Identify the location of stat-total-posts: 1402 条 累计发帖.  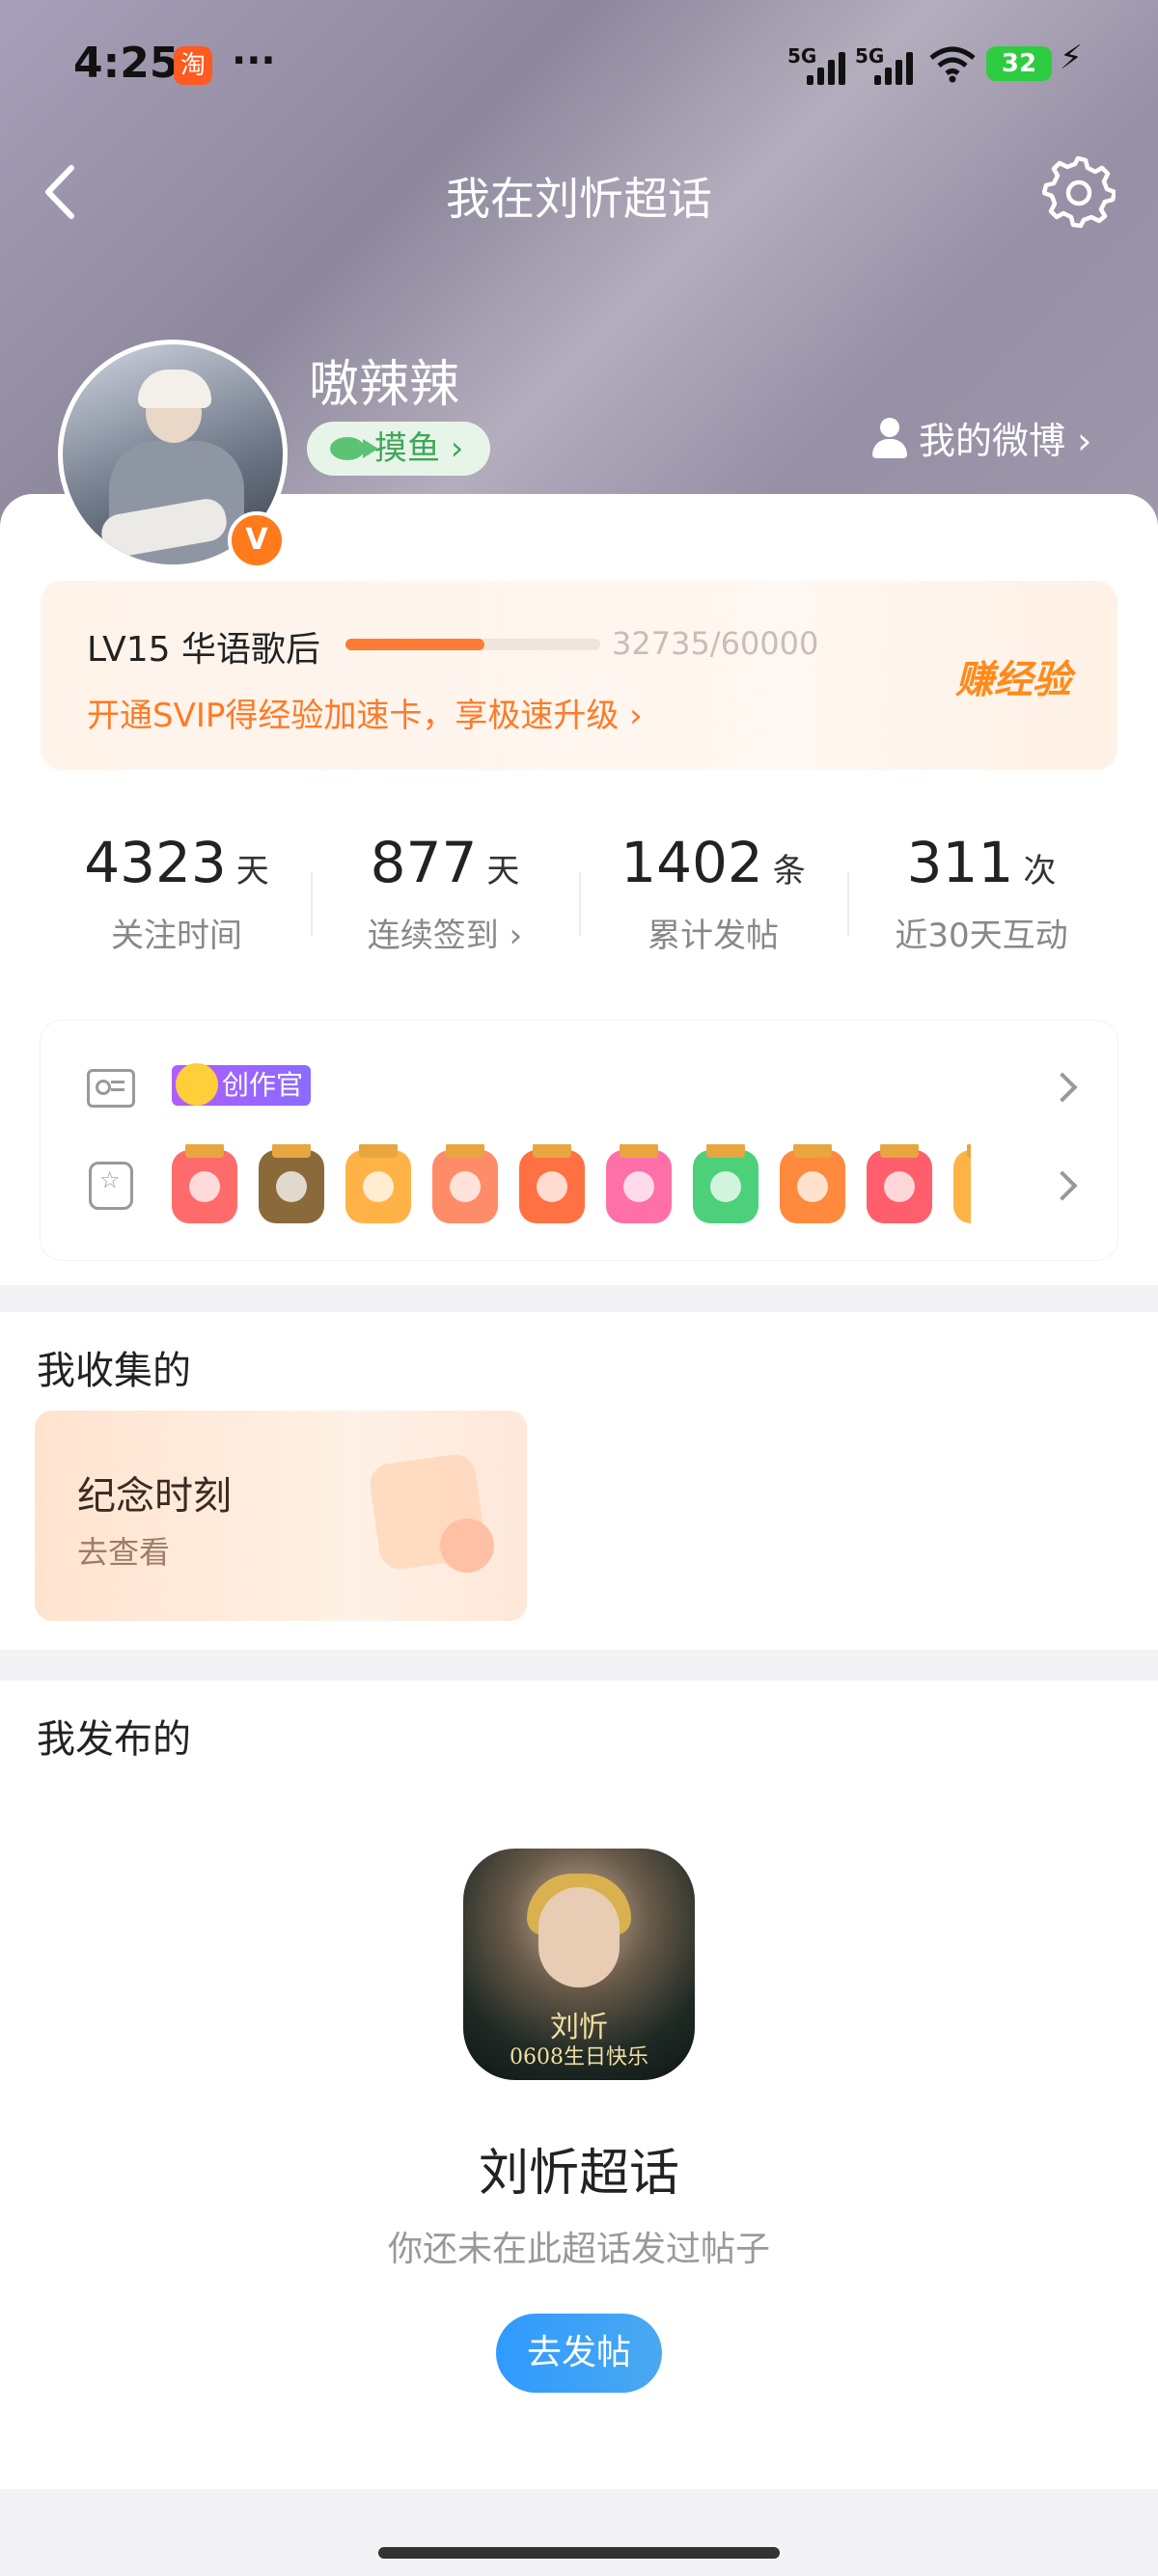
(713, 893).